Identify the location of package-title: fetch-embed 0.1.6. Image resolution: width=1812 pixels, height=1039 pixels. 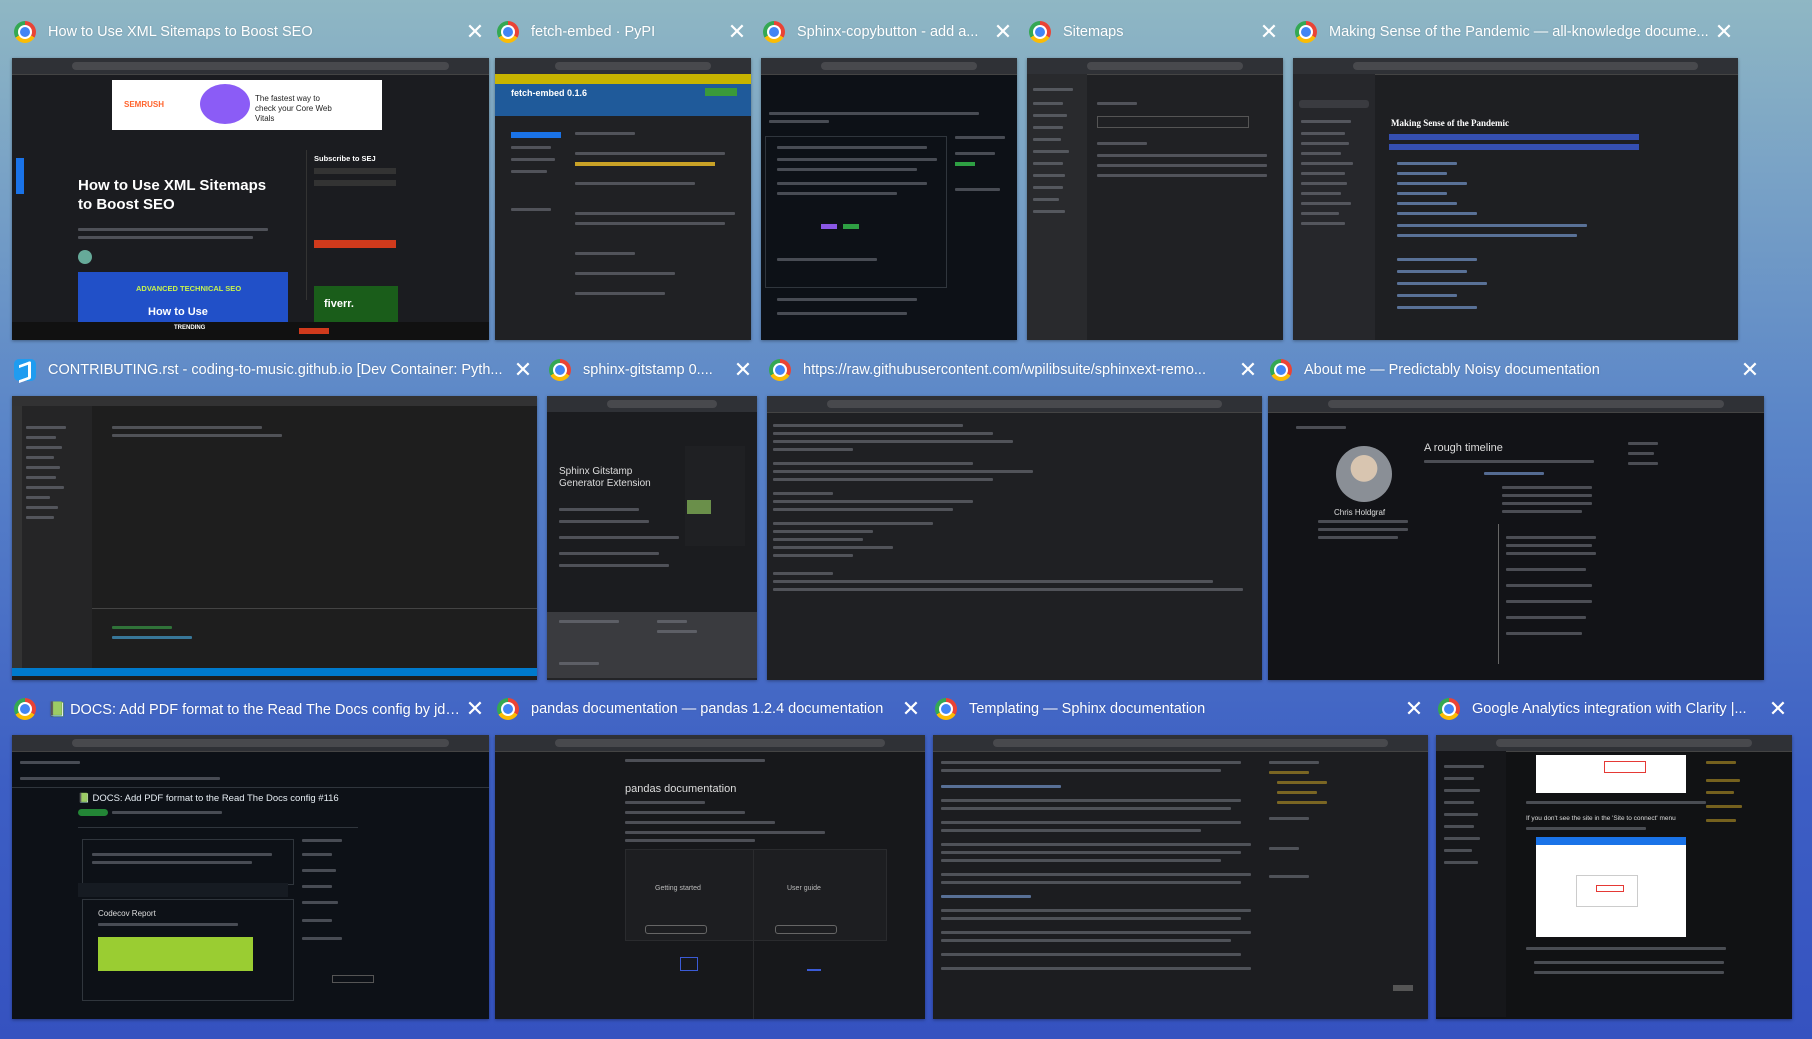
(549, 93).